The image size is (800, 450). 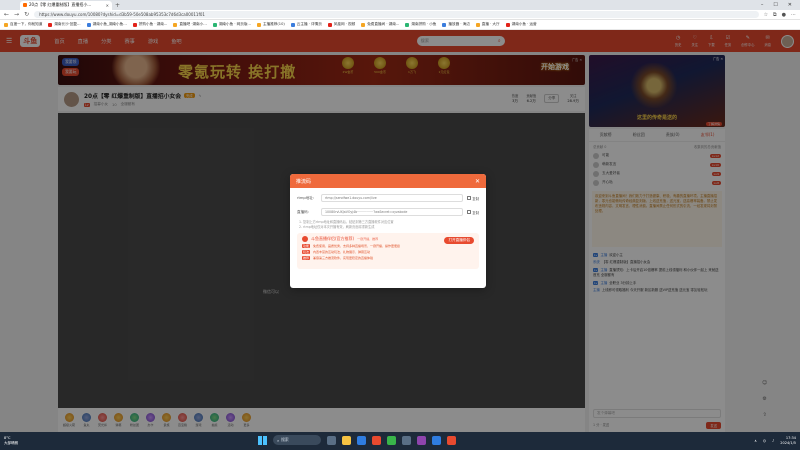 I want to click on companion-app-icon, so click(x=305, y=239).